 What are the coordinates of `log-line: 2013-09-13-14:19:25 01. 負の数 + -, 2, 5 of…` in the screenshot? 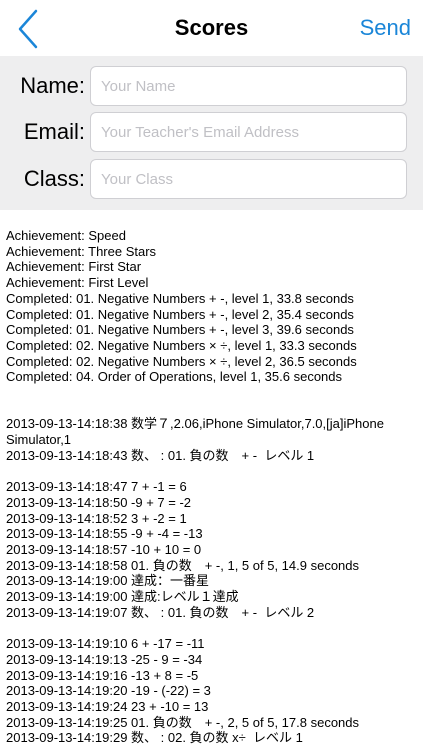 It's located at (183, 722).